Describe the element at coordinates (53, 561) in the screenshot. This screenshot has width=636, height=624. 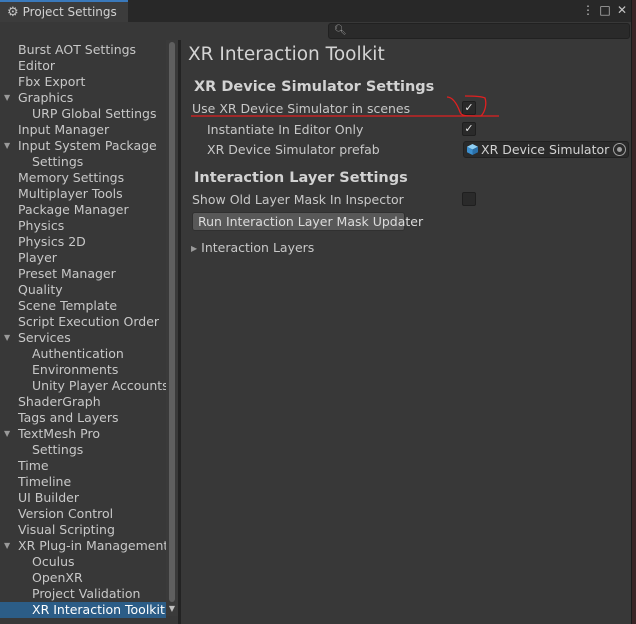
I see `sidebar-item-label: Oculus` at that location.